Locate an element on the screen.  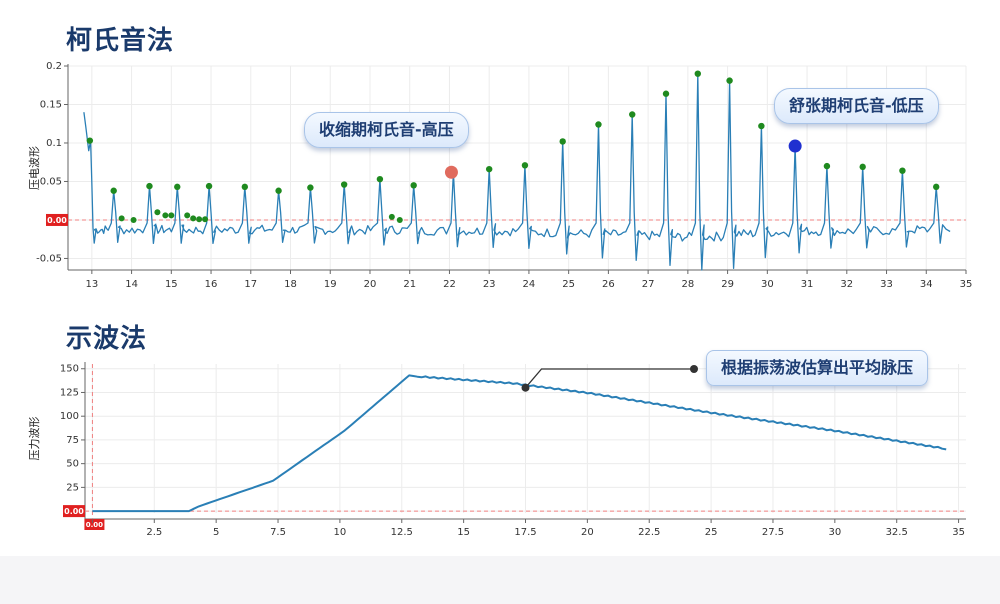
y-tick-label: 125 is located at coordinates (69, 392).